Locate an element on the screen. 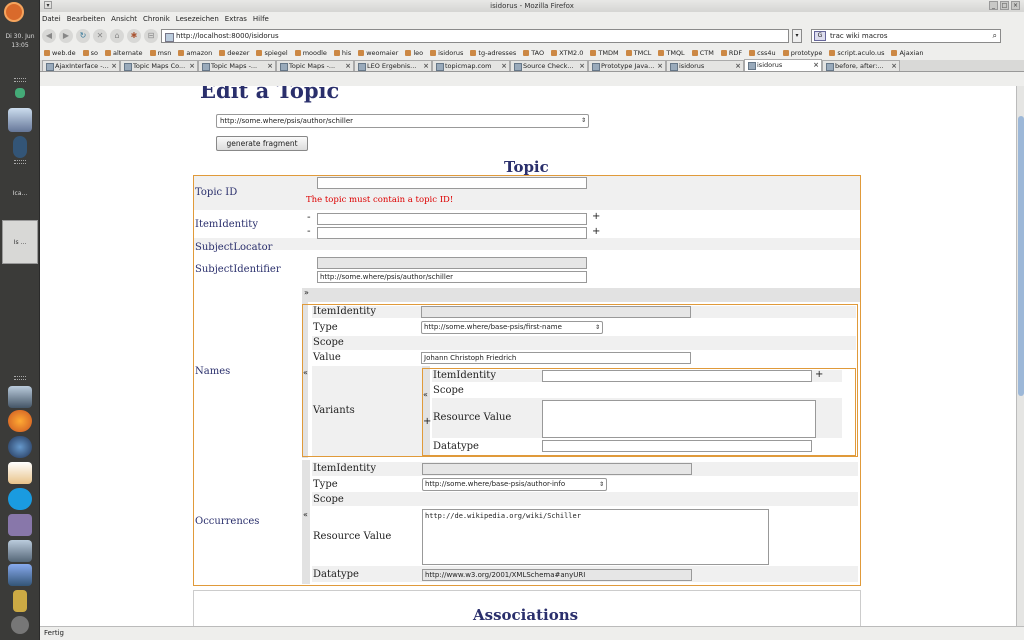 Image resolution: width=1024 pixels, height=640 pixels. subject-identifier-field is located at coordinates (452, 263).